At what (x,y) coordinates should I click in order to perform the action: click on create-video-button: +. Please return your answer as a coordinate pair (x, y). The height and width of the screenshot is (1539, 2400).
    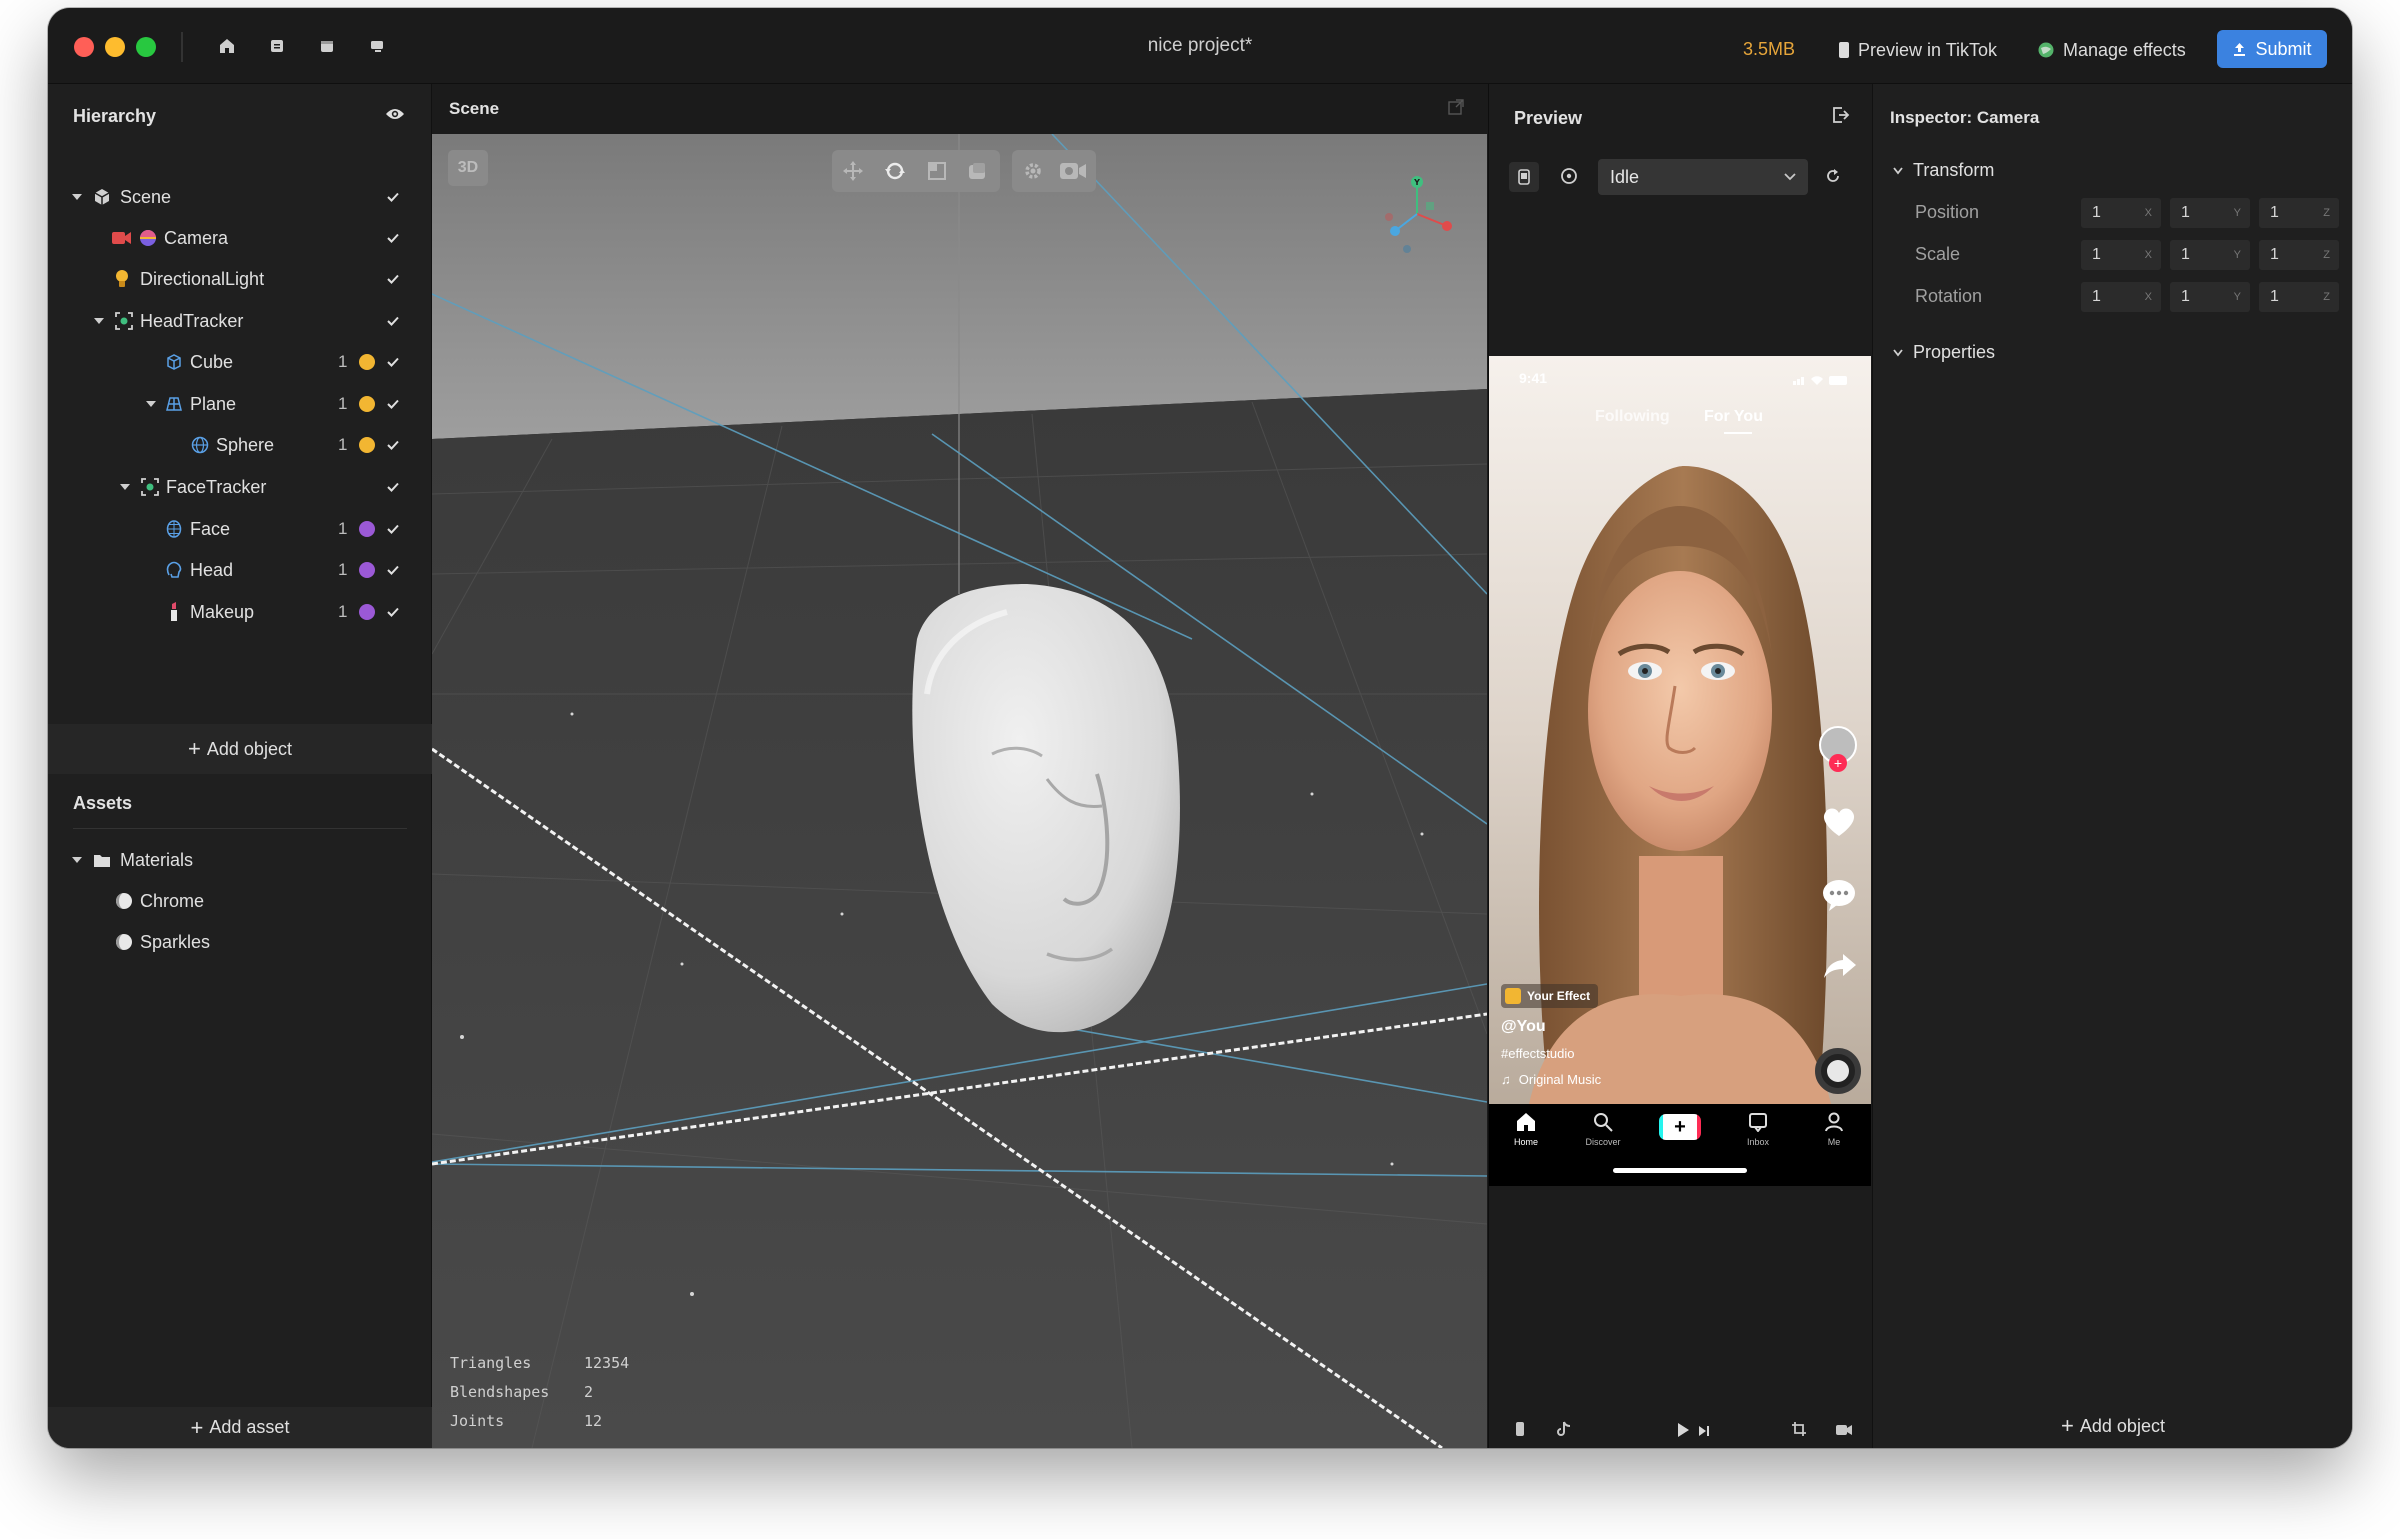
    Looking at the image, I should click on (1680, 1127).